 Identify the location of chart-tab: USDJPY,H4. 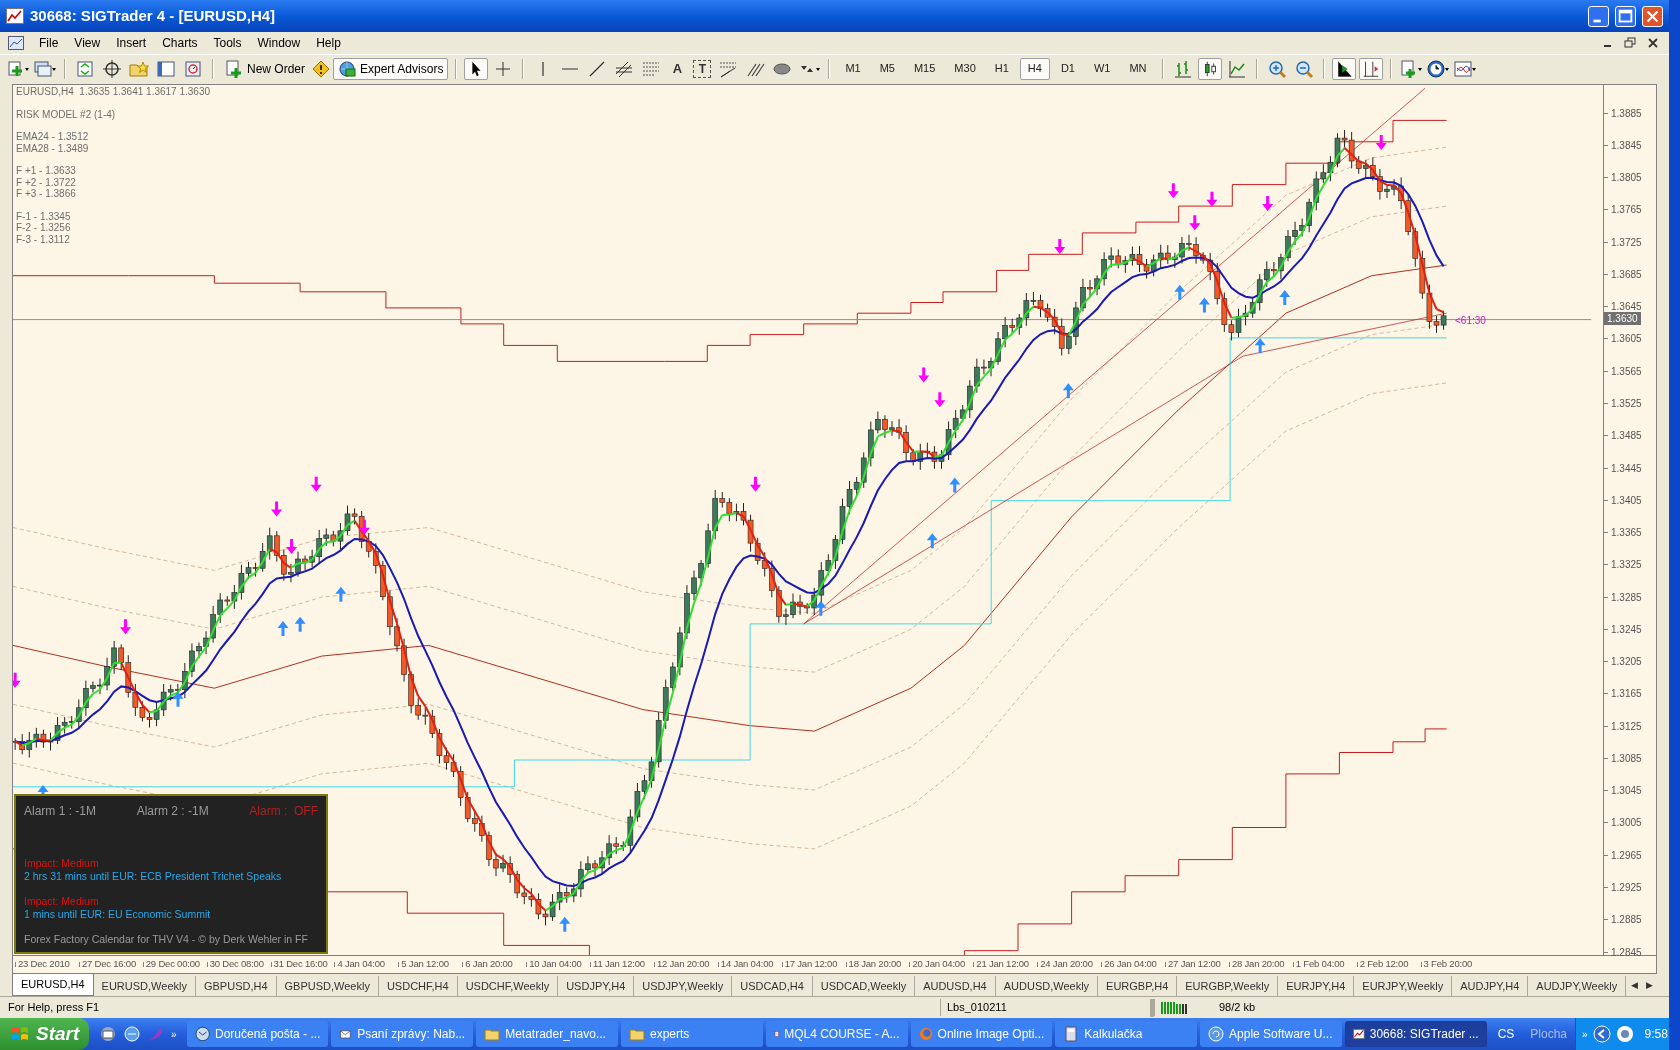
(596, 986).